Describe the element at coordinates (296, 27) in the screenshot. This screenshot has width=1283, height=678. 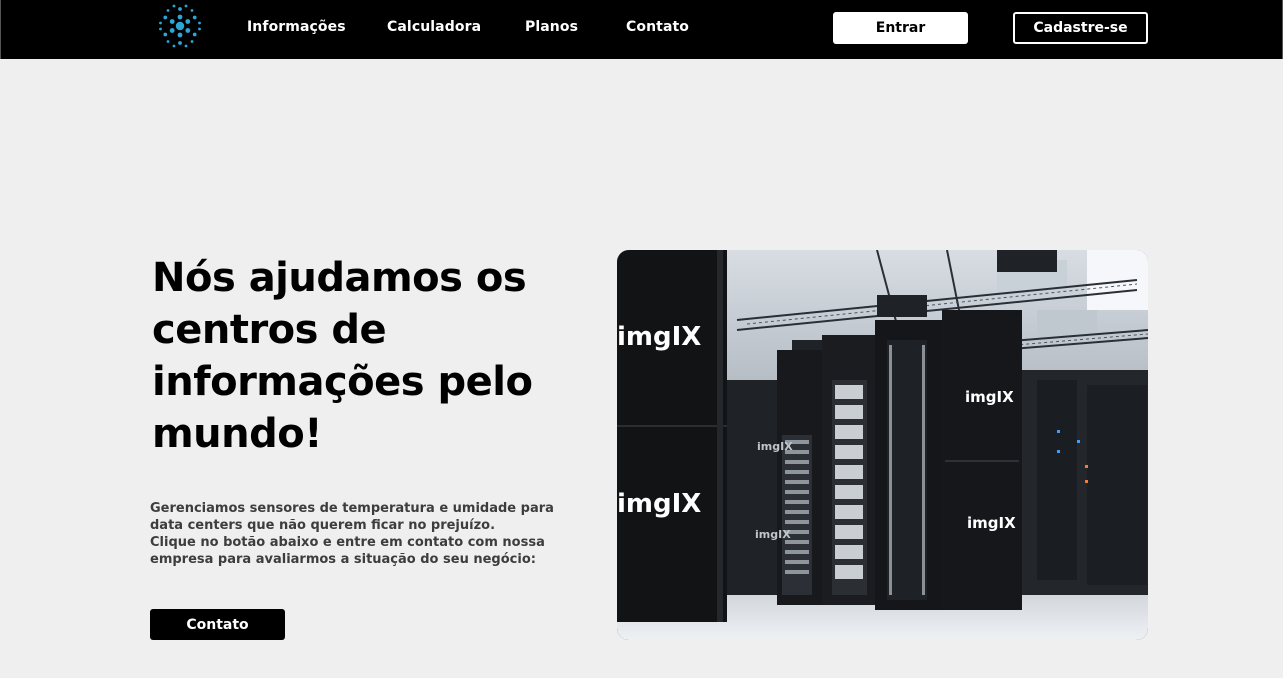
I see `nav-link-informacoes: Informações` at that location.